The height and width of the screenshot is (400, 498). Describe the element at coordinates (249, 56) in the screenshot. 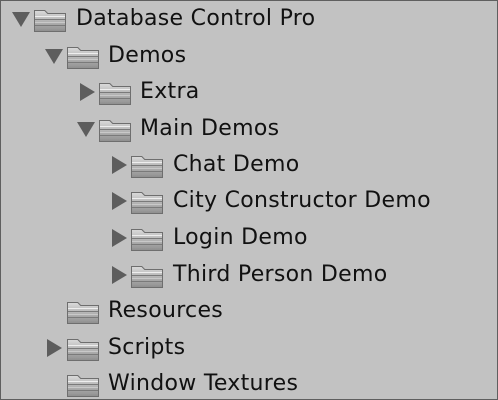

I see `tree-item-demos: Demos` at that location.